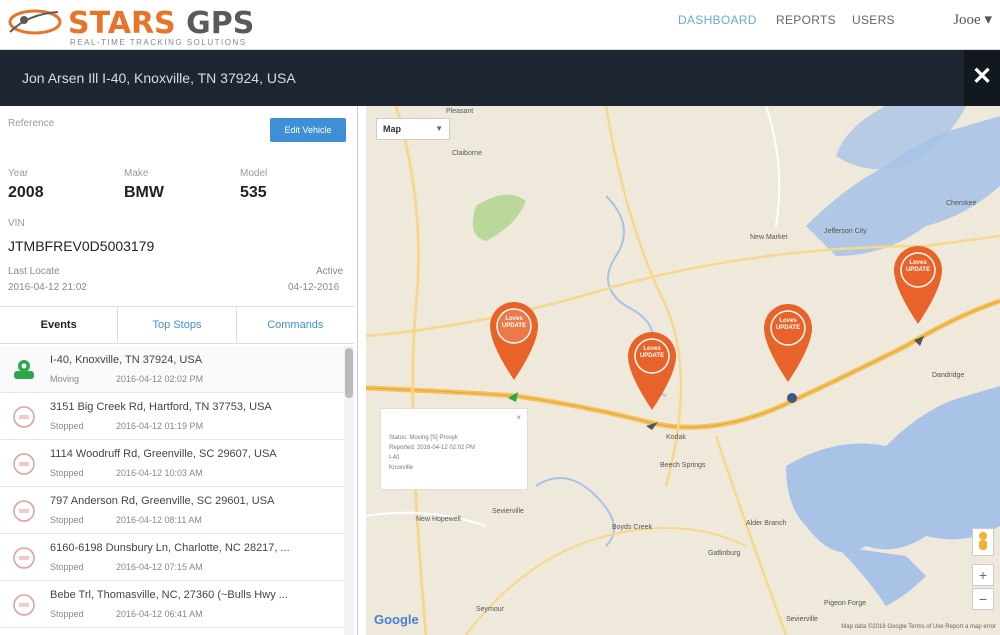 This screenshot has width=1000, height=635. Describe the element at coordinates (948, 375) in the screenshot. I see `town-label: Dandridge` at that location.